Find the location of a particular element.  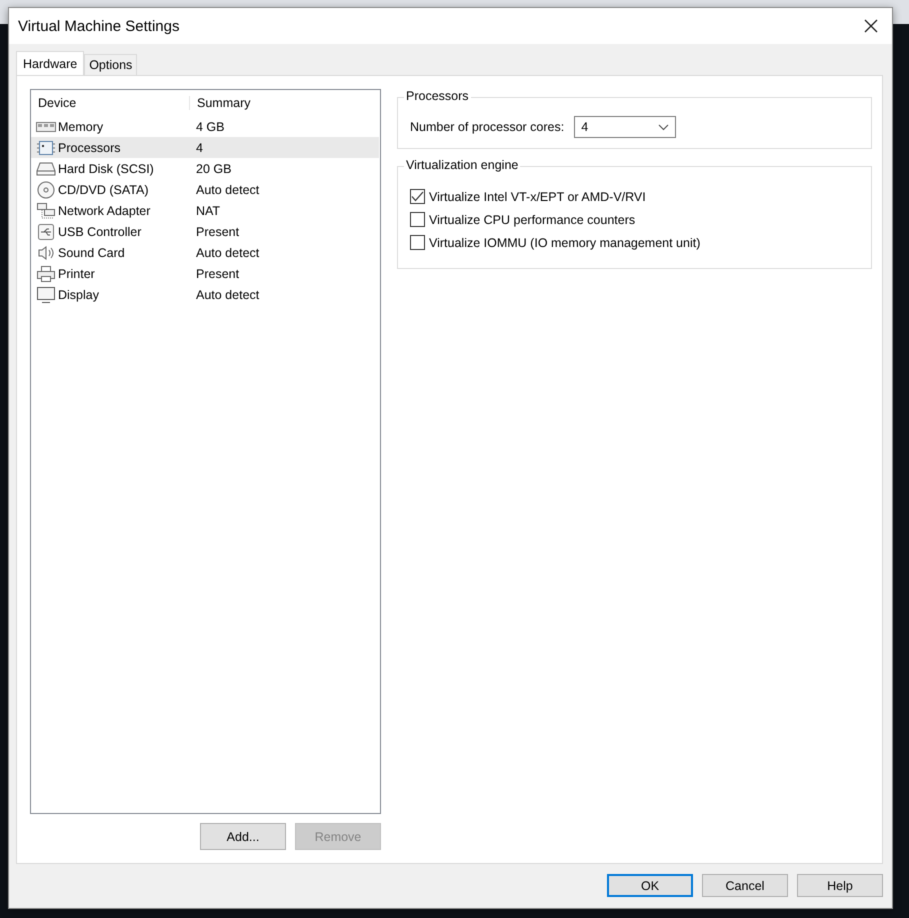

device-row: Processors 4 is located at coordinates (205, 147).